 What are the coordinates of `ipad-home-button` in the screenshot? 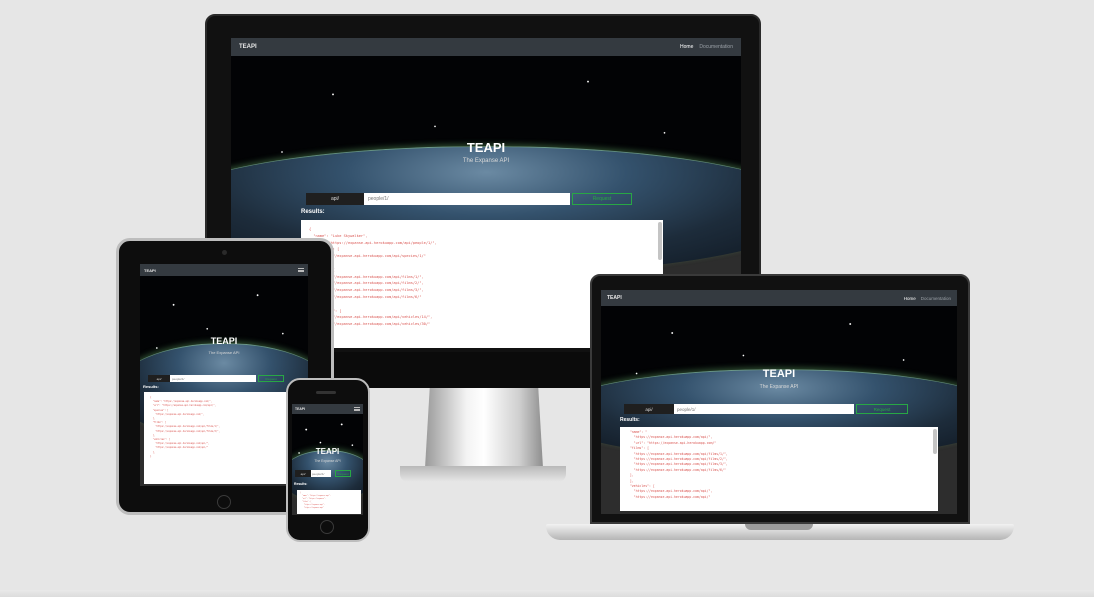 It's located at (224, 502).